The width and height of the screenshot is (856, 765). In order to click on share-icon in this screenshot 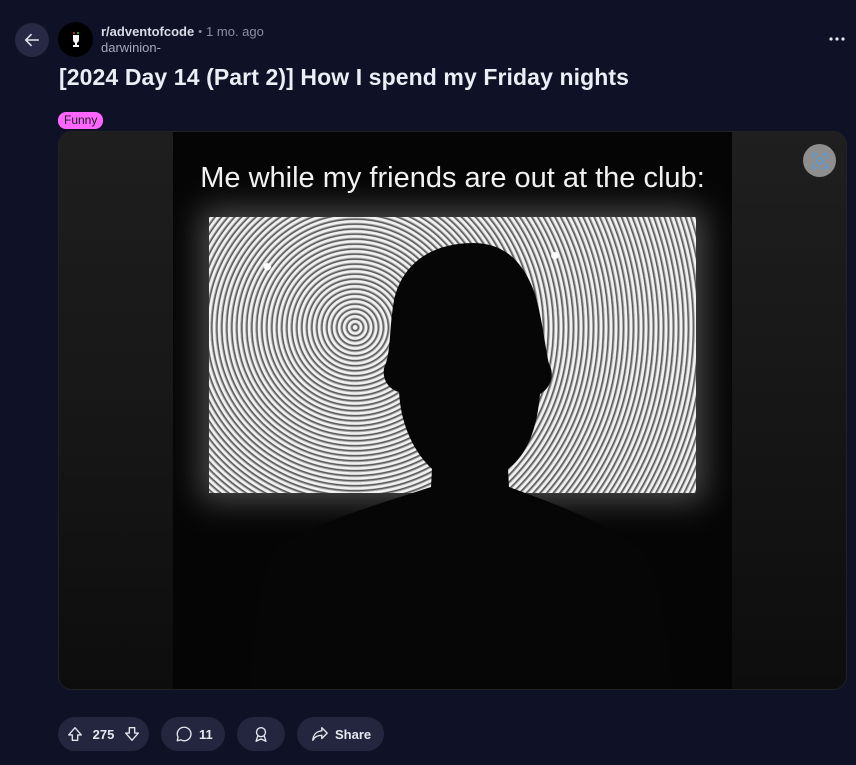, I will do `click(320, 734)`.